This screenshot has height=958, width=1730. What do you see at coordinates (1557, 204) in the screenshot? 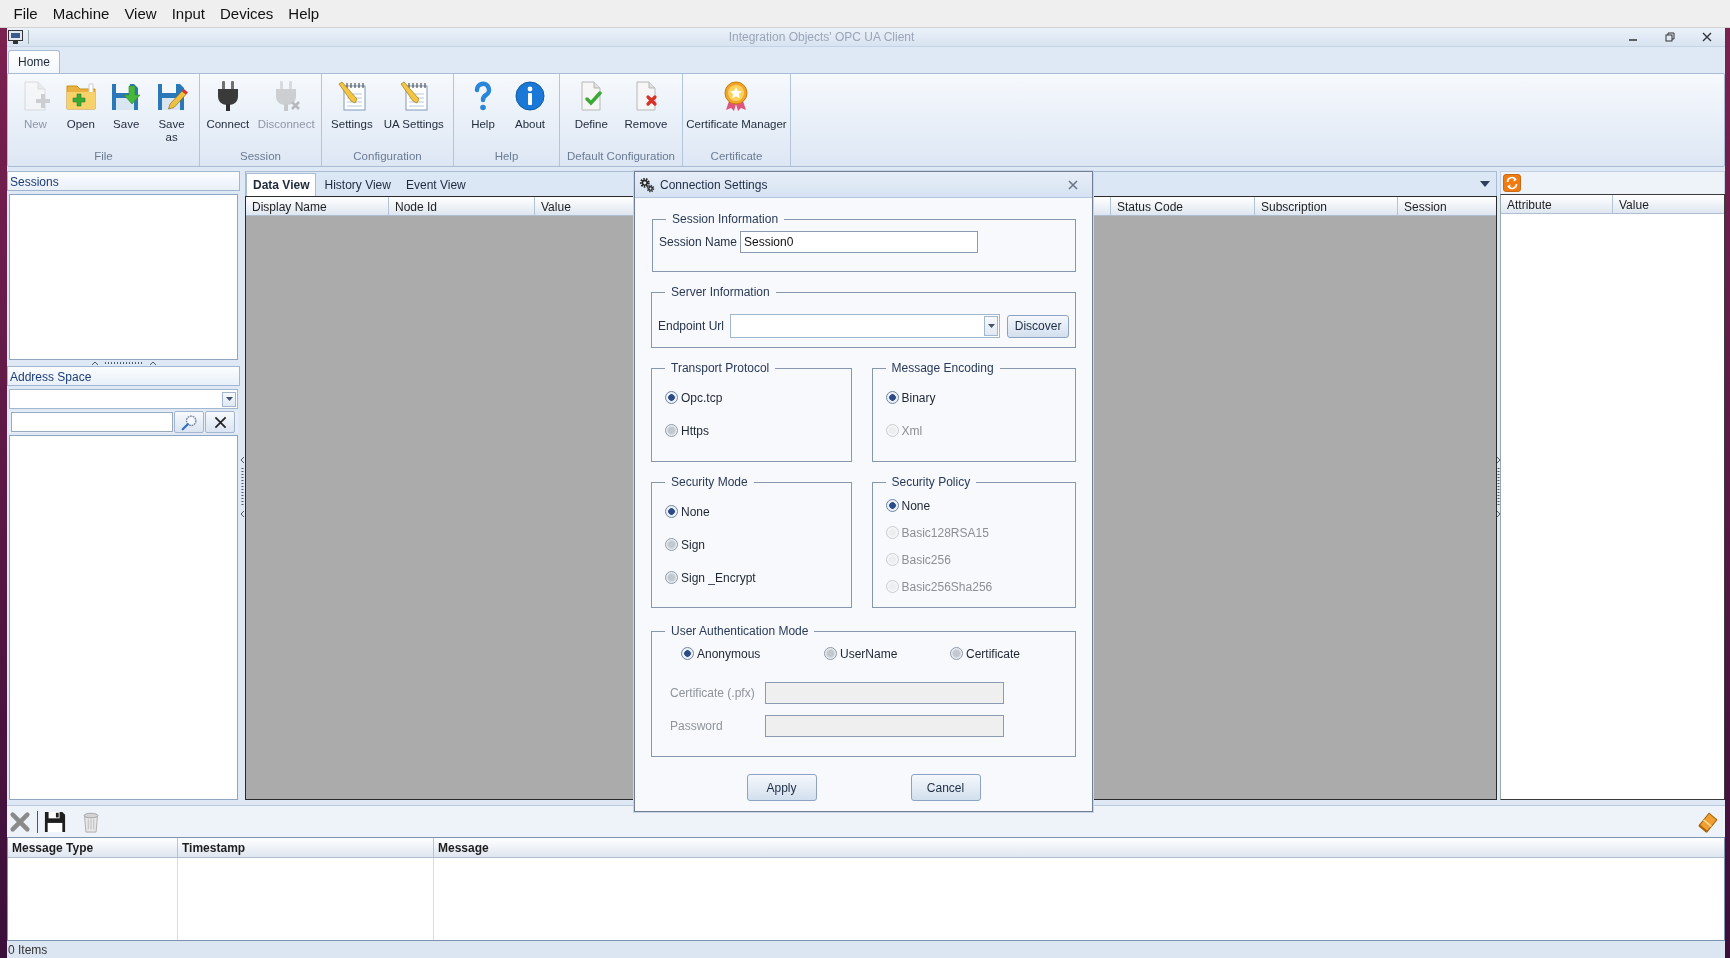
I see `column-header: Attribute` at bounding box center [1557, 204].